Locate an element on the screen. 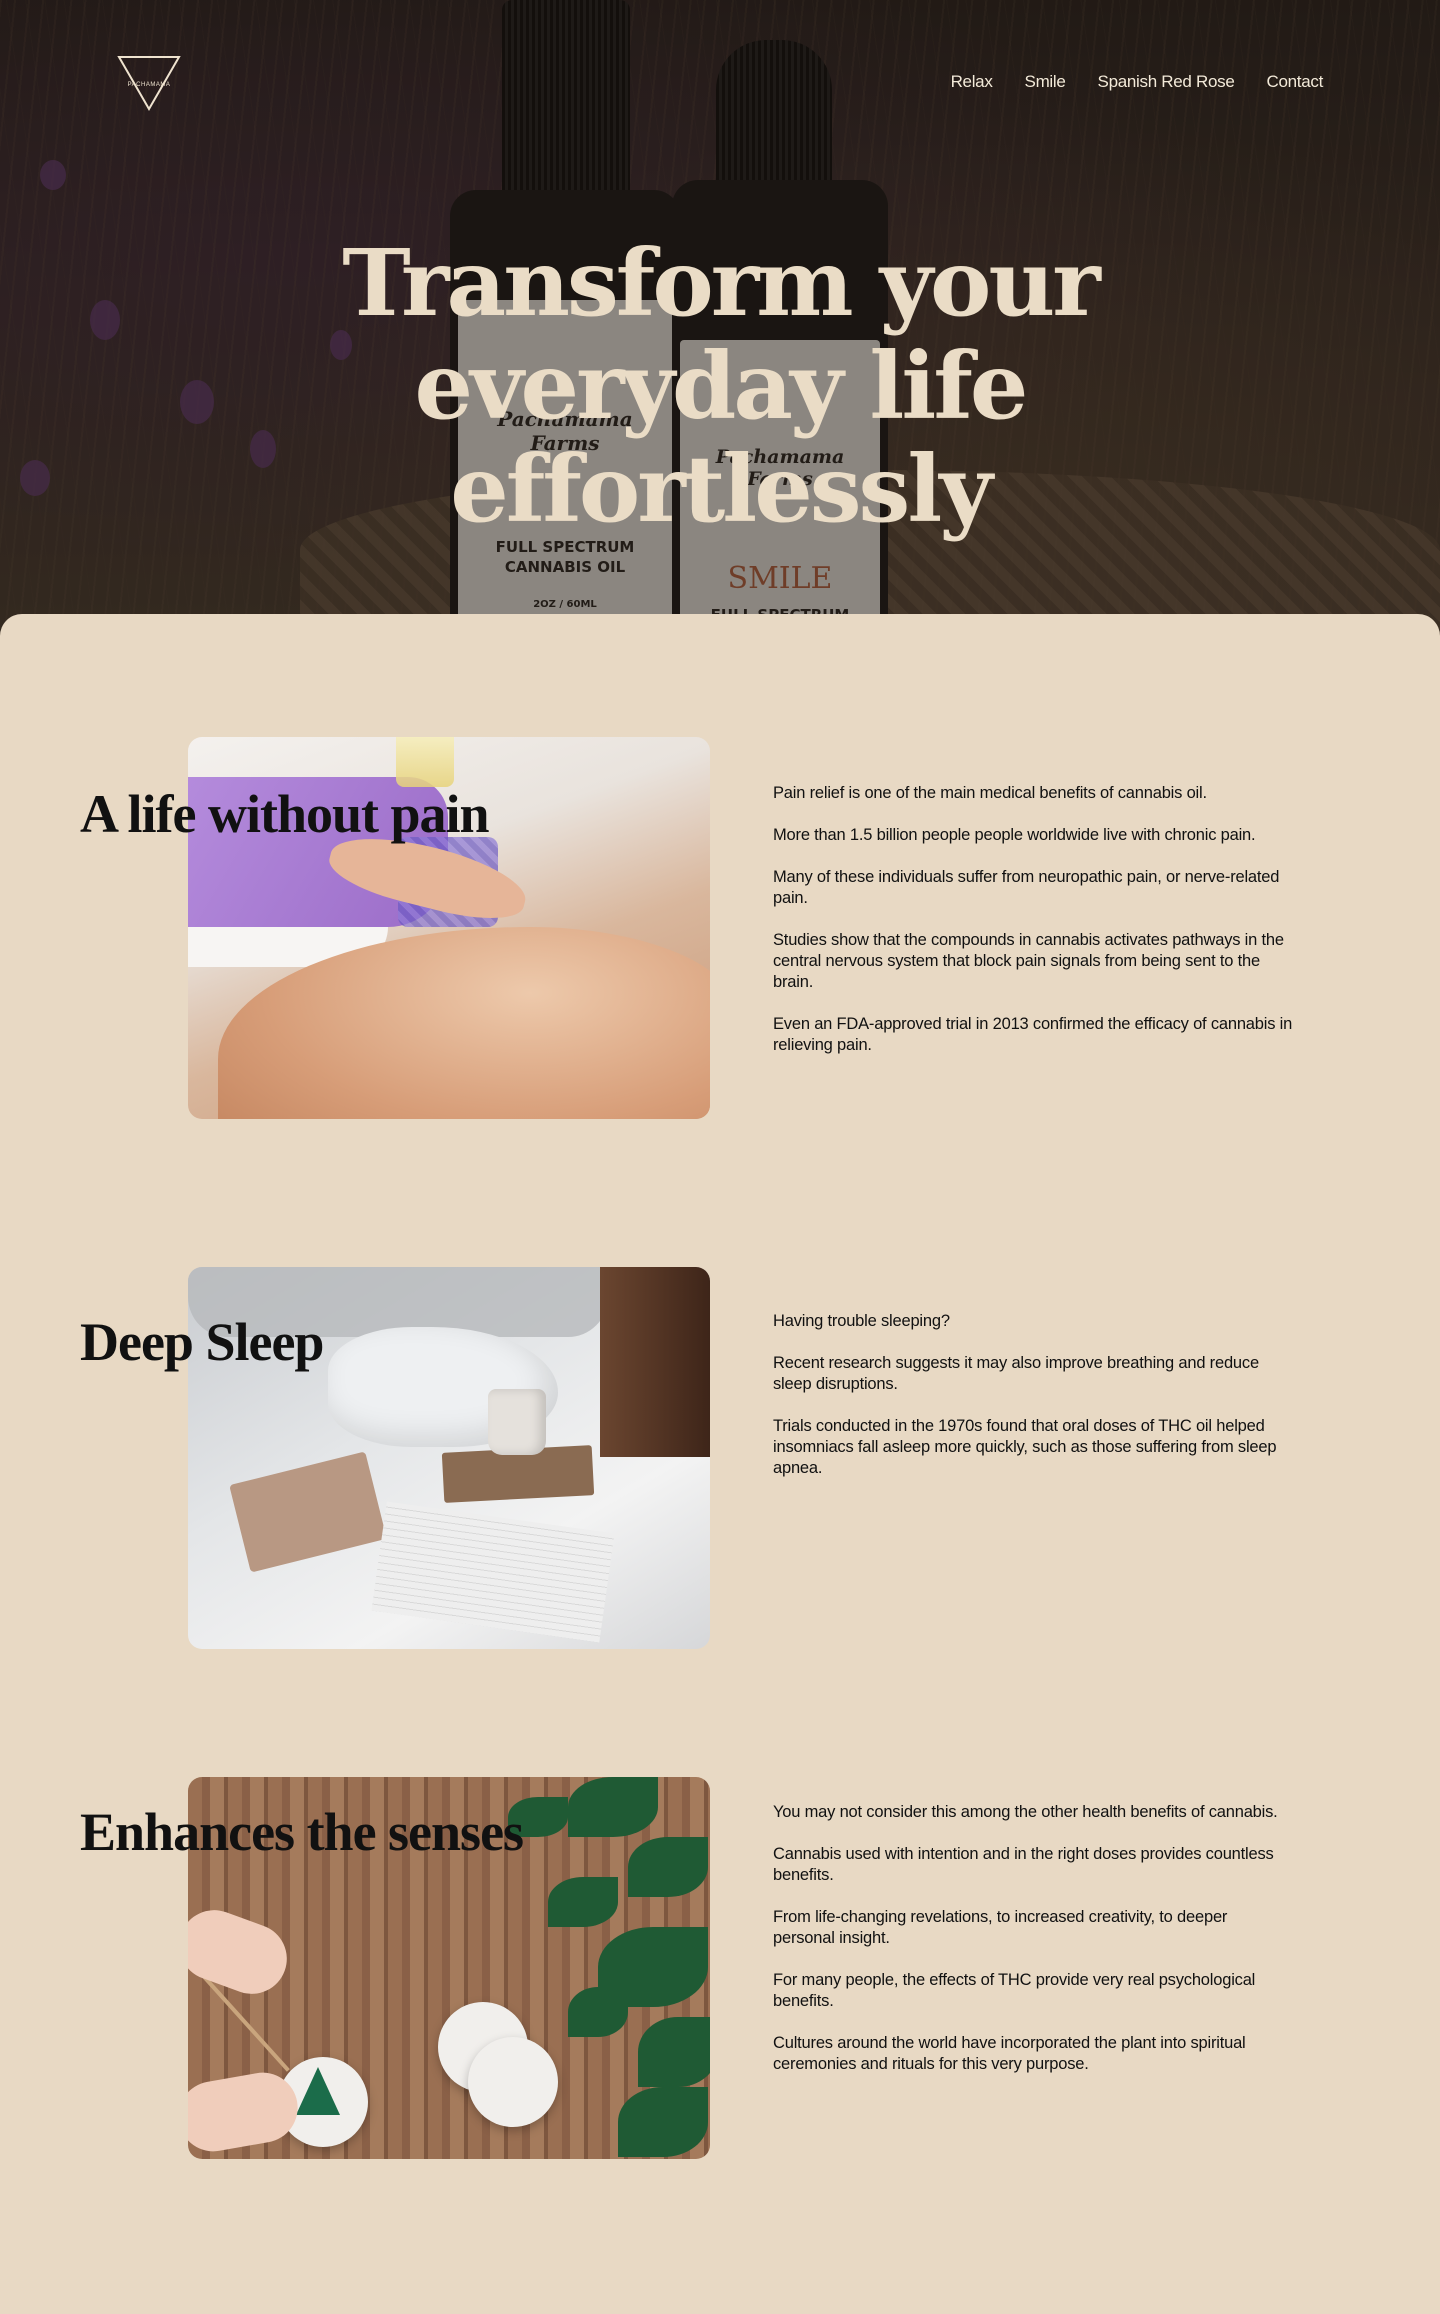  nav-link-relax: Relax is located at coordinates (972, 82).